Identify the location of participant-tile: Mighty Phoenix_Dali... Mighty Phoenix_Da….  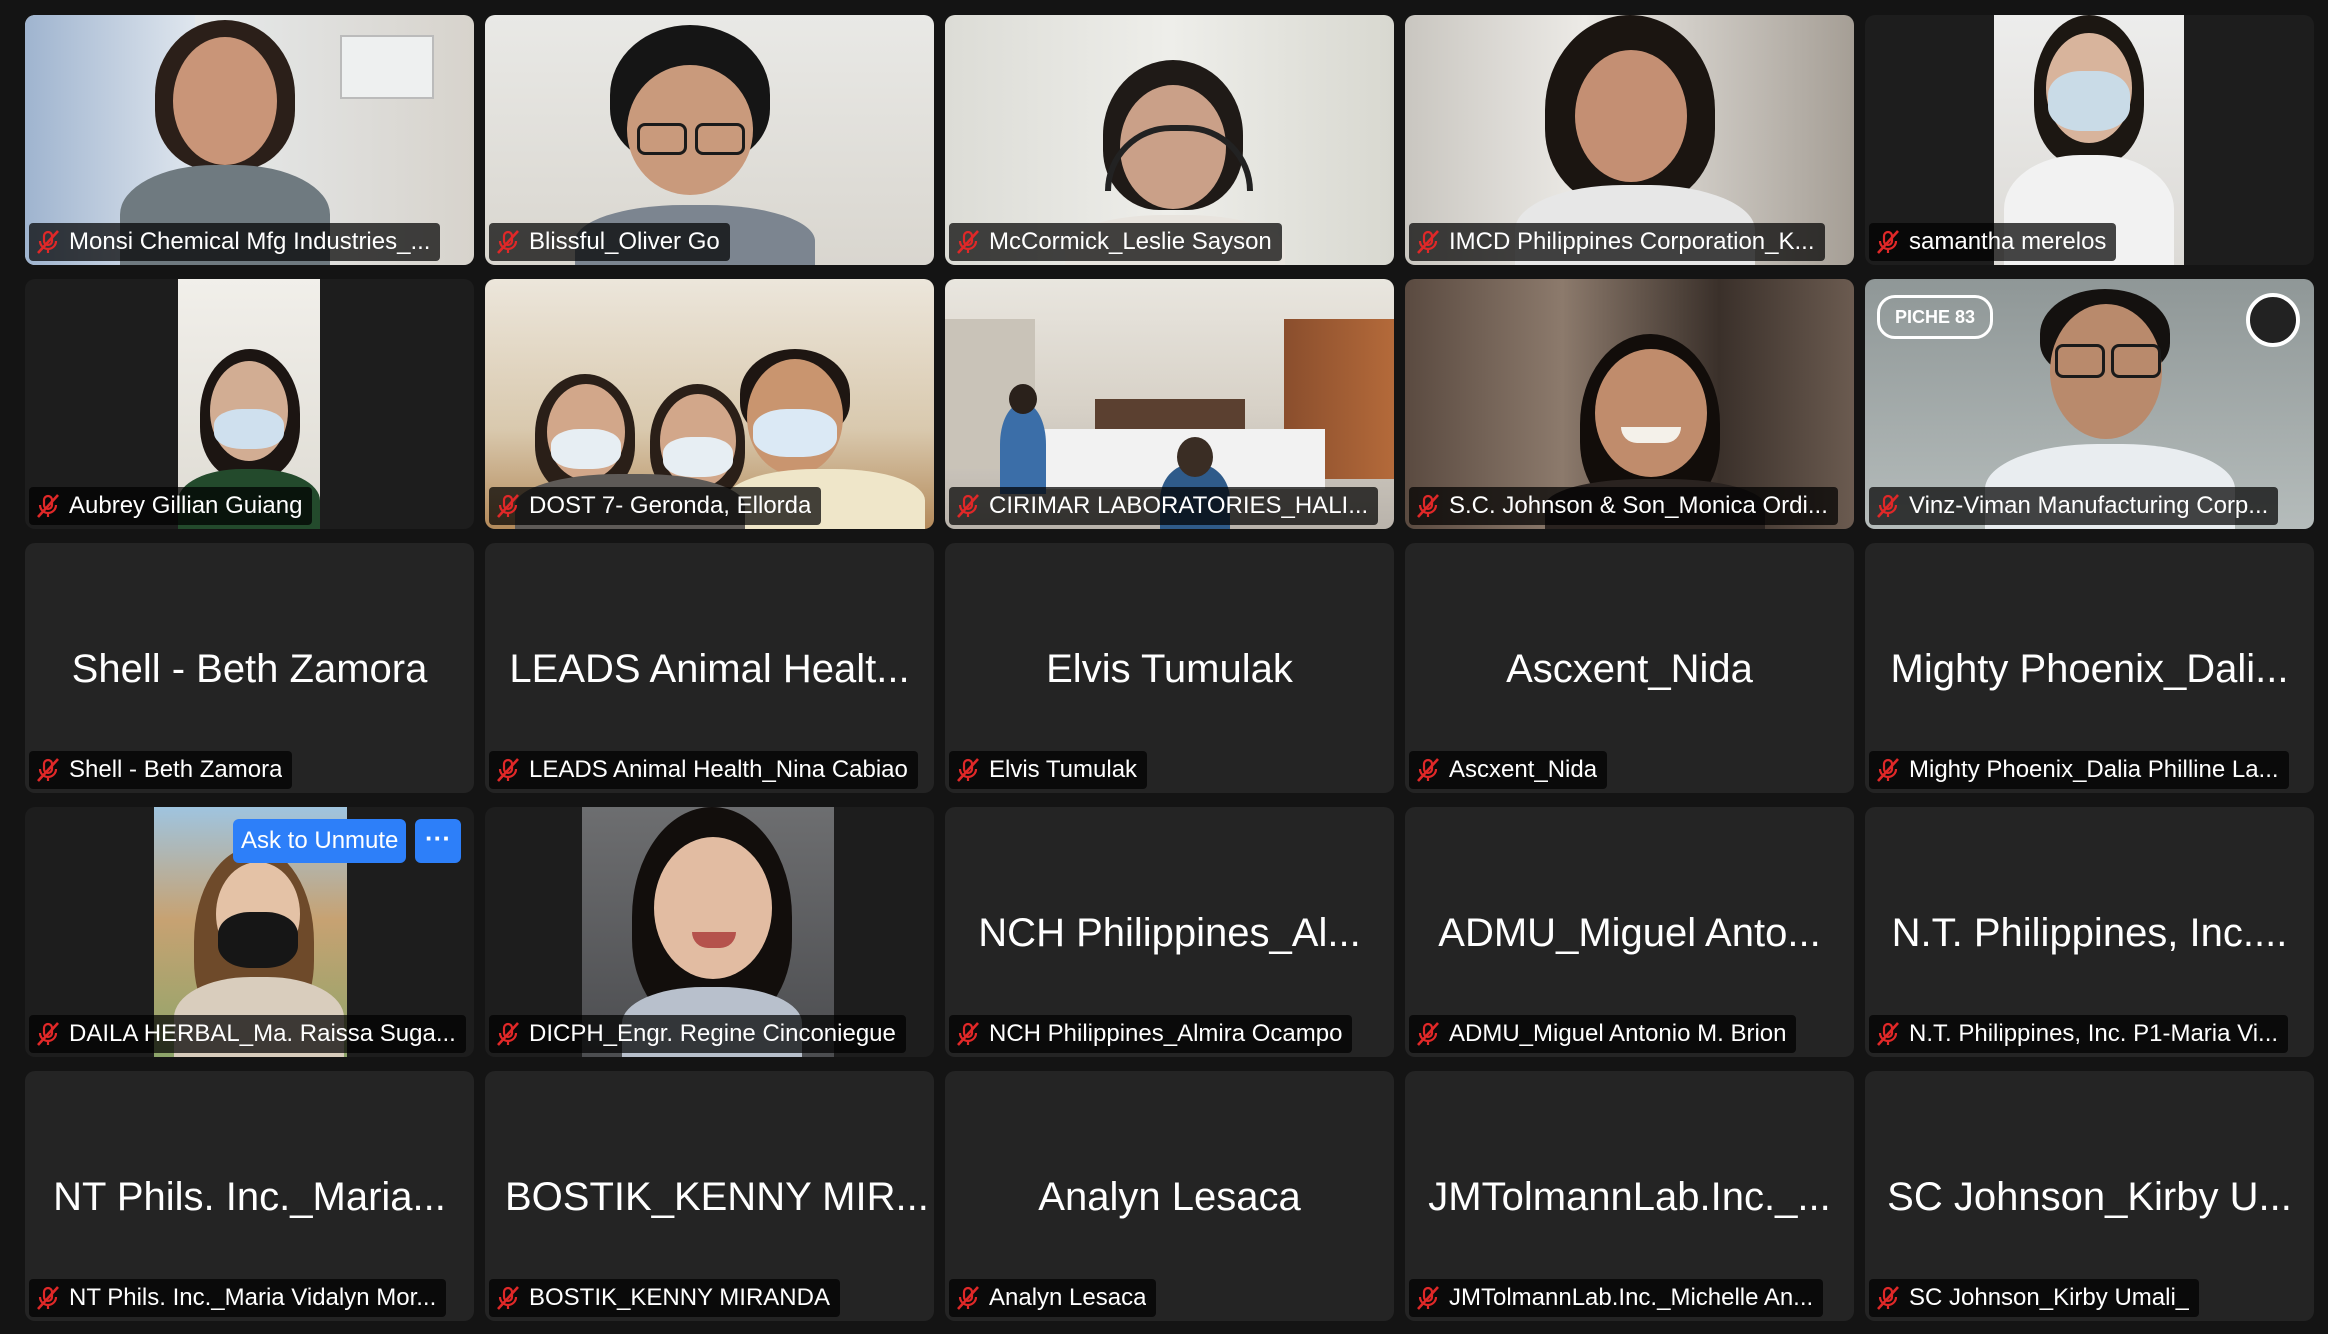
(2089, 668).